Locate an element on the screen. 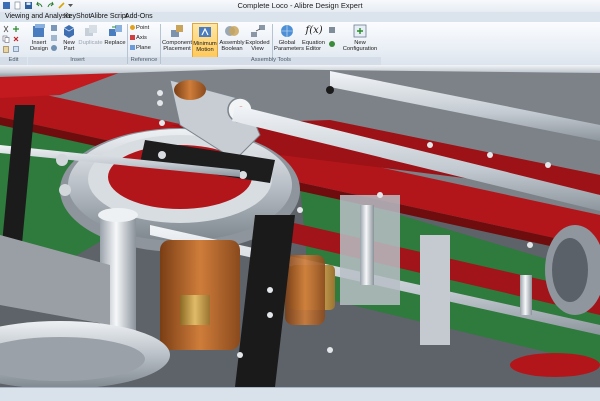 The height and width of the screenshot is (401, 600). plane-button: Plane is located at coordinates (140, 48).